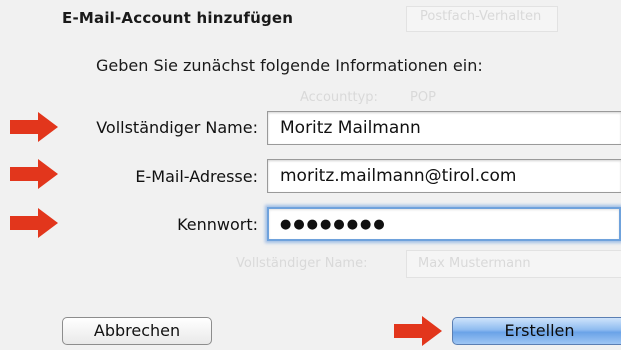 The image size is (621, 350). What do you see at coordinates (536, 331) in the screenshot?
I see `create-button: Erstellen` at bounding box center [536, 331].